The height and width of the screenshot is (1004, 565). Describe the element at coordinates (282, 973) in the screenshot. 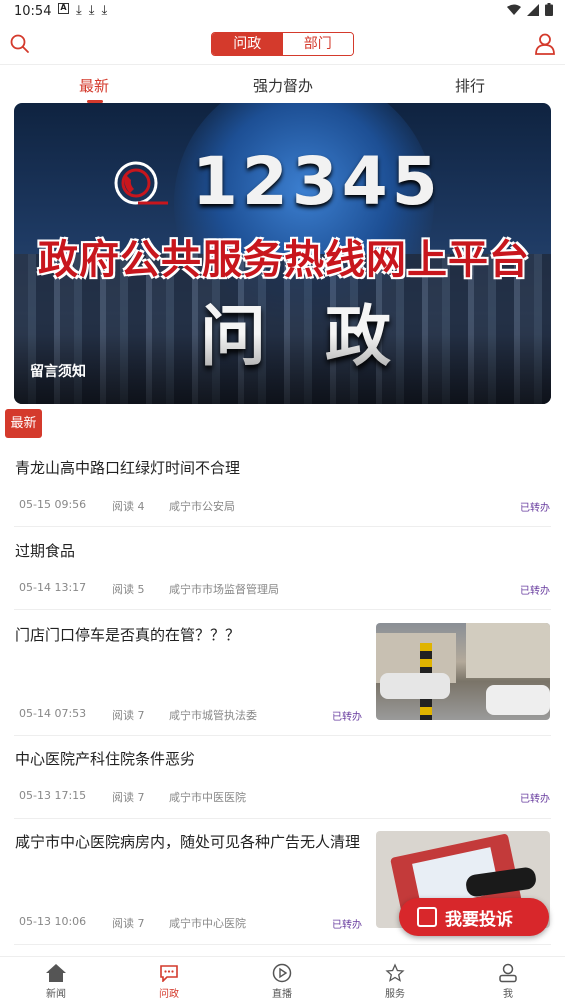

I see `play-icon` at that location.